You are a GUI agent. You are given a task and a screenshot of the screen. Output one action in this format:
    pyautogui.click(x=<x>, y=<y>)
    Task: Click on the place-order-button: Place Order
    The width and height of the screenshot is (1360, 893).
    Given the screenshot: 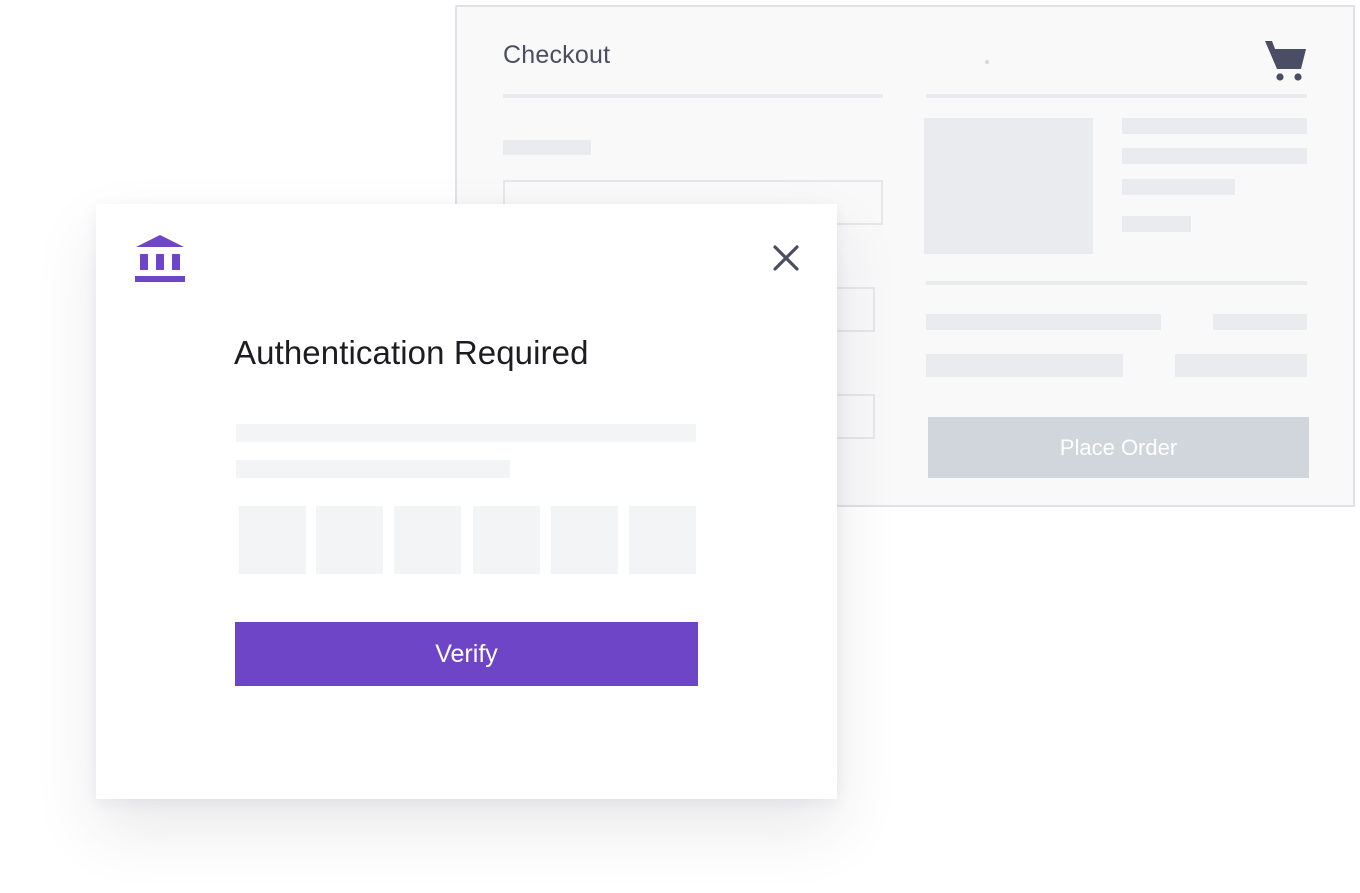 What is the action you would take?
    pyautogui.click(x=1118, y=447)
    